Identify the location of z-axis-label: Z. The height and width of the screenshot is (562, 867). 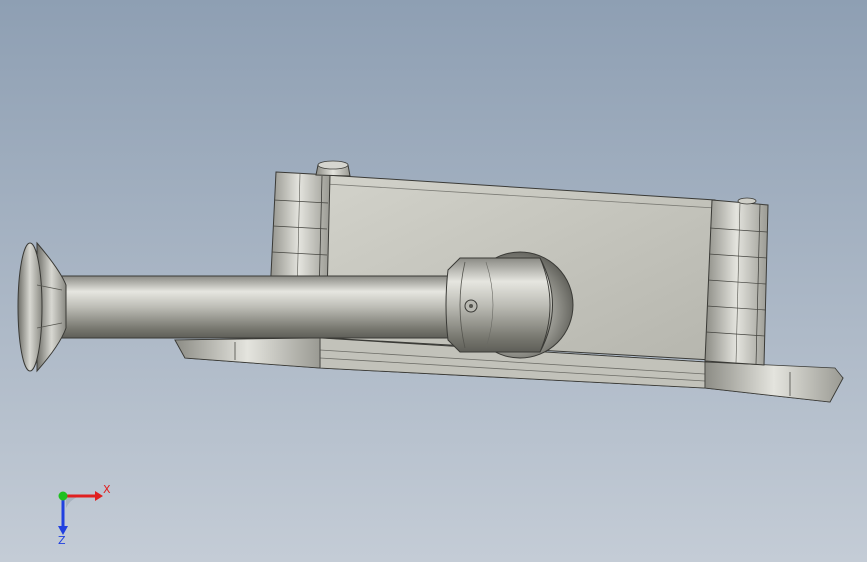
(62, 540).